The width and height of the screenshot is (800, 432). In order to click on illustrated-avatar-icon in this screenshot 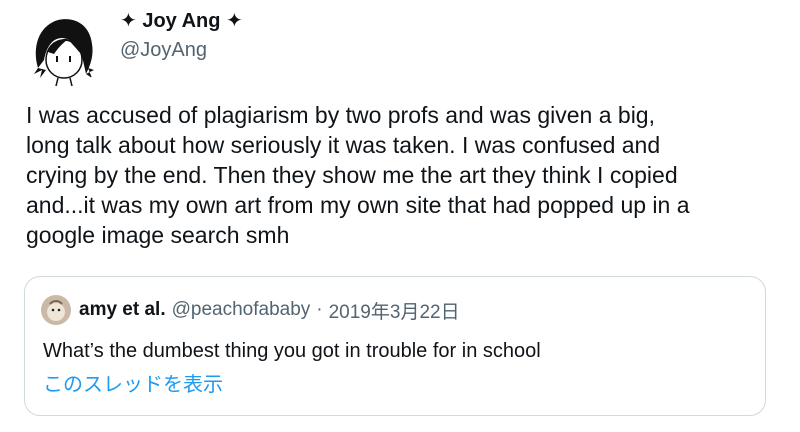, I will do `click(64, 48)`.